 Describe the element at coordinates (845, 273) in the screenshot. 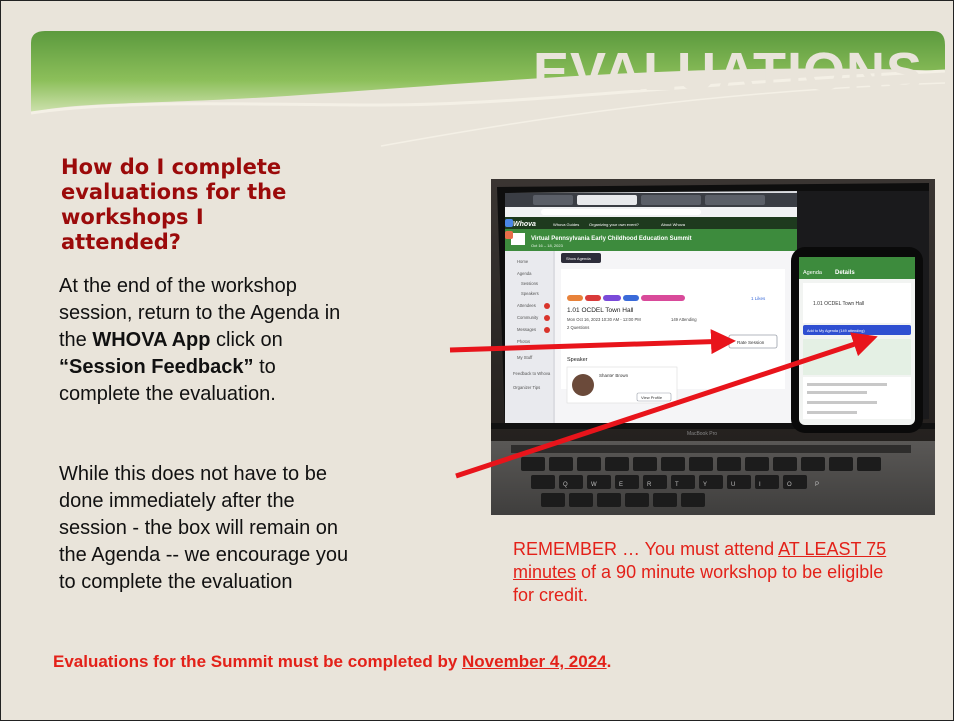

I see `phone-header-title: Details` at that location.